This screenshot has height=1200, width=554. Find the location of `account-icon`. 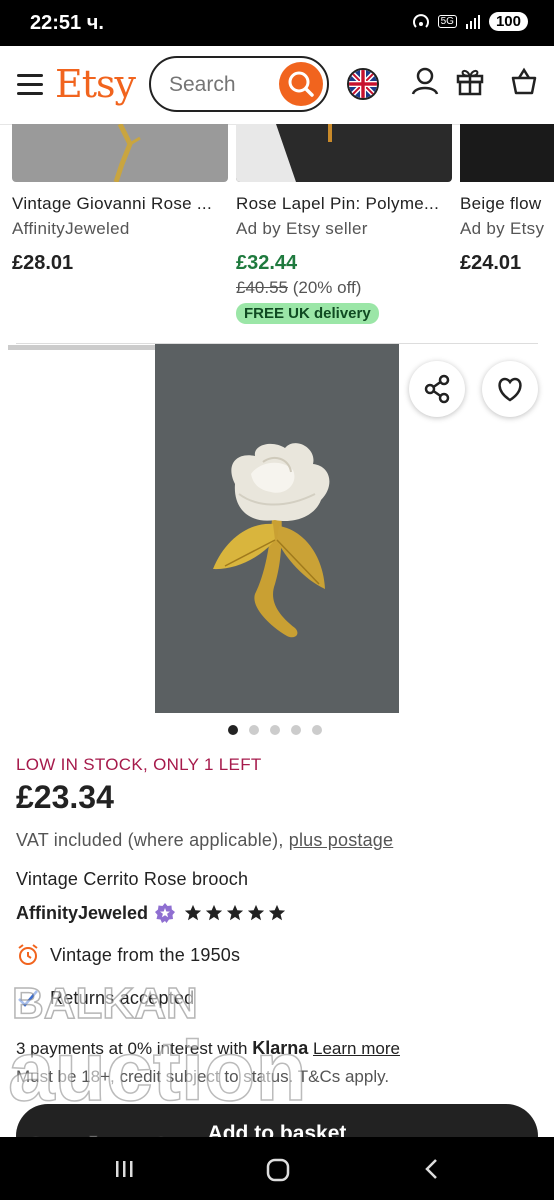

account-icon is located at coordinates (425, 81).